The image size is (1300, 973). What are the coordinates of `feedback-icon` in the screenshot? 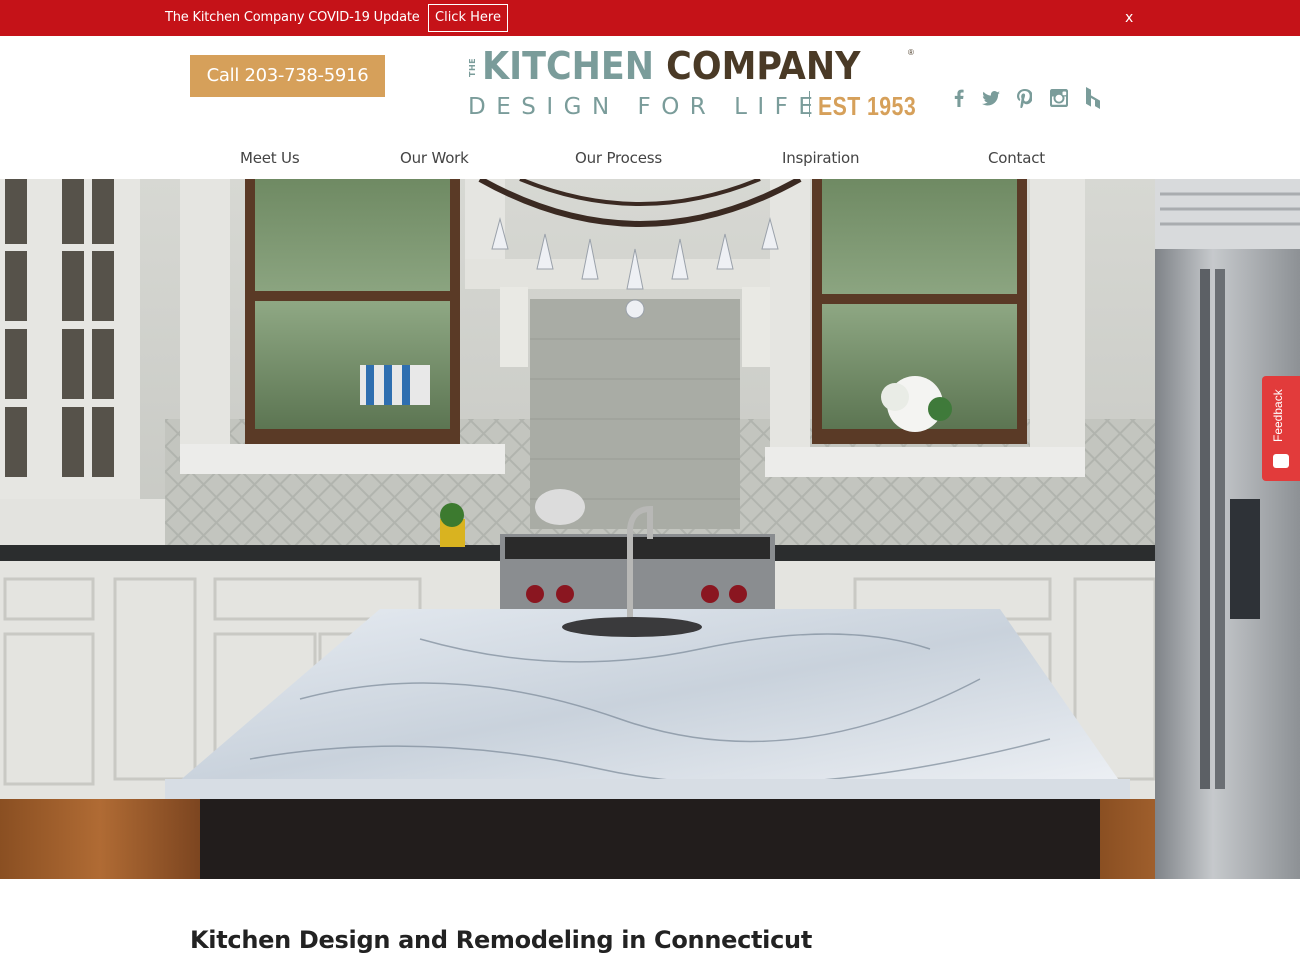 It's located at (1281, 461).